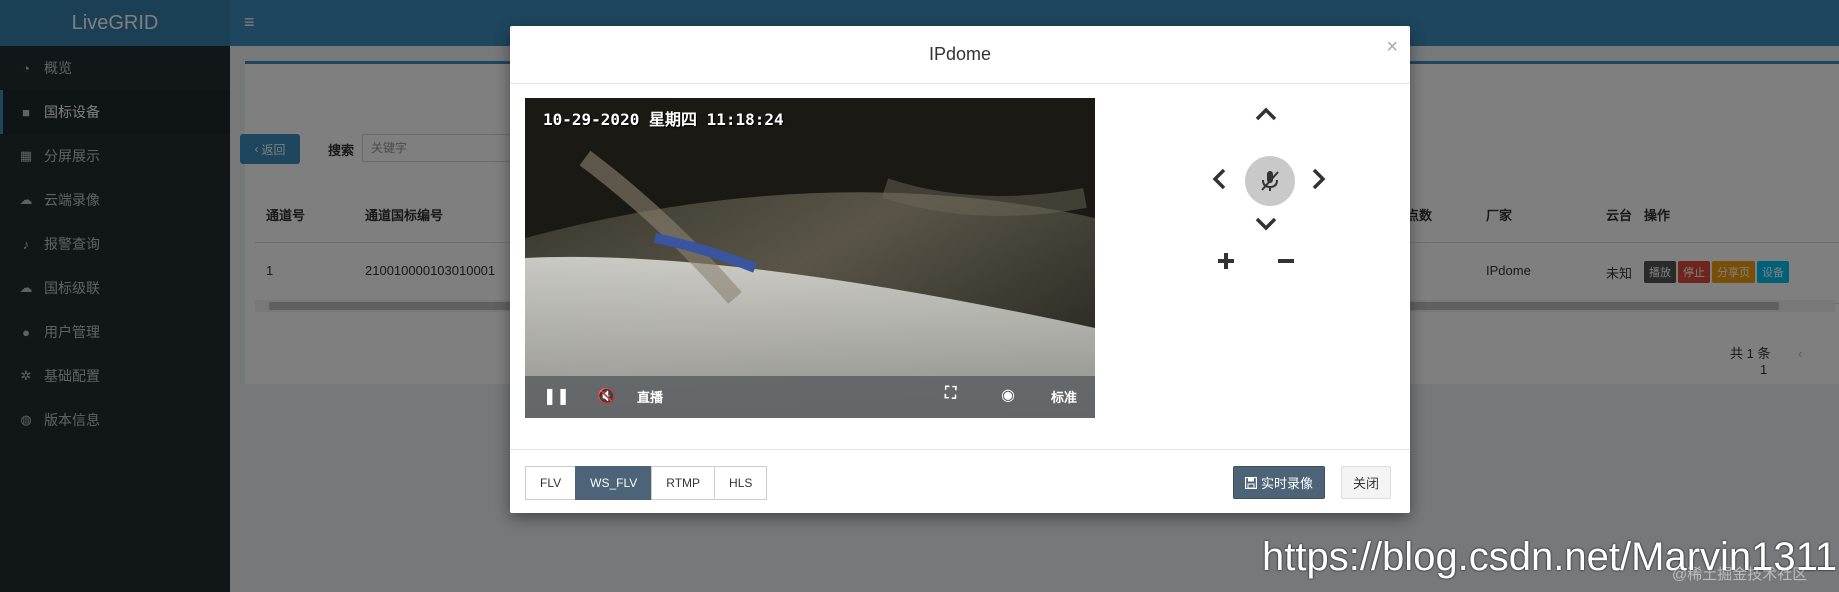 This screenshot has height=592, width=1839. What do you see at coordinates (650, 397) in the screenshot?
I see `live-label: 直播` at bounding box center [650, 397].